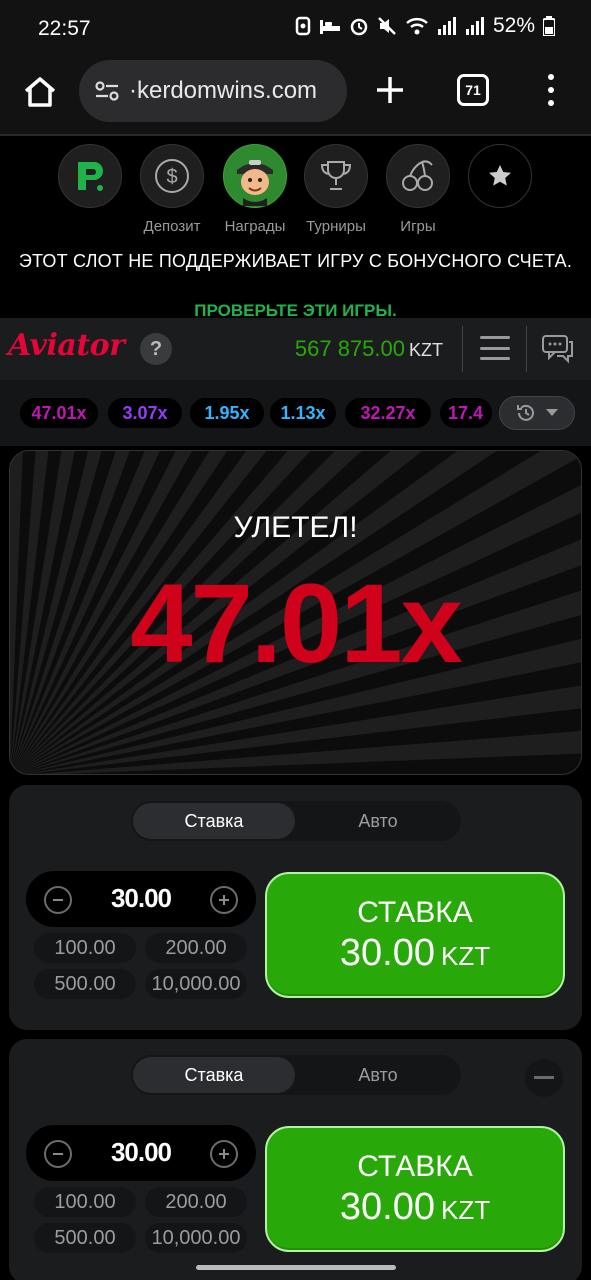 The image size is (591, 1280). I want to click on aviator-logo: Aviator, so click(66, 345).